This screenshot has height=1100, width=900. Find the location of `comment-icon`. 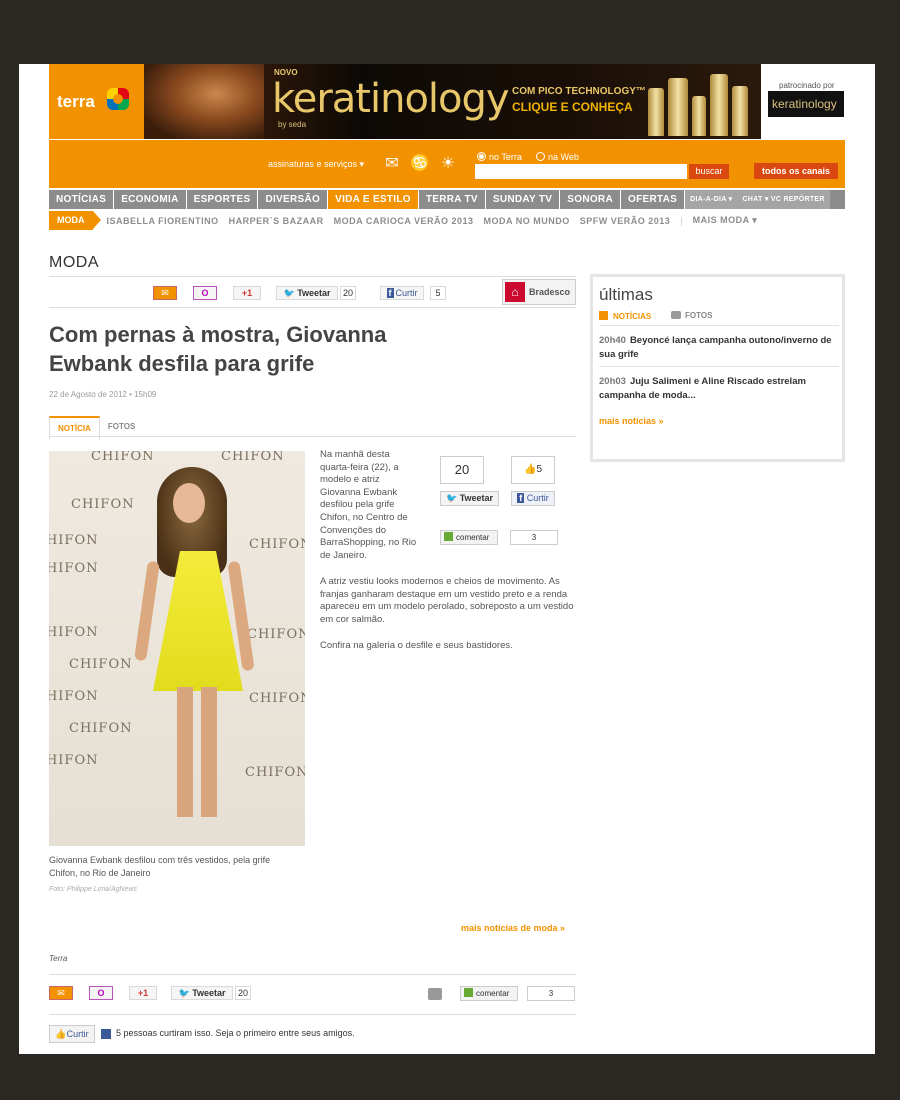

comment-icon is located at coordinates (468, 992).